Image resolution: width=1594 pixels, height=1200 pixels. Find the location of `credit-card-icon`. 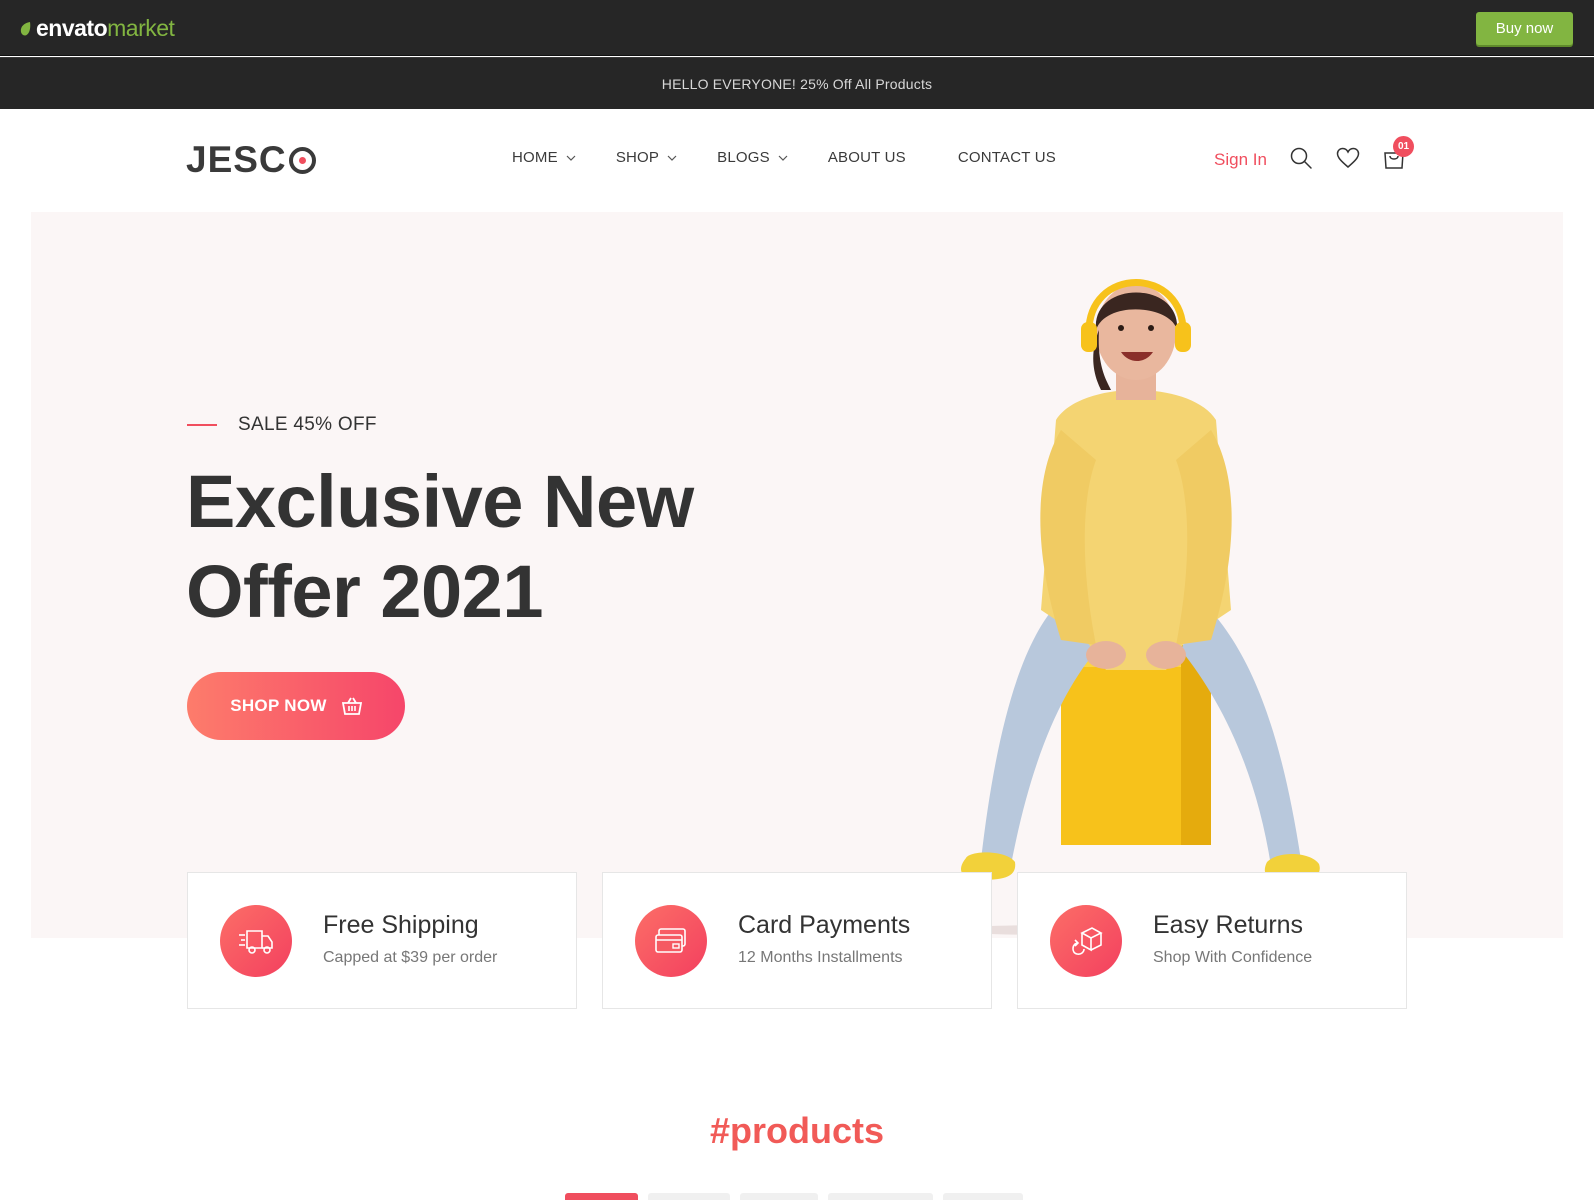

credit-card-icon is located at coordinates (671, 941).